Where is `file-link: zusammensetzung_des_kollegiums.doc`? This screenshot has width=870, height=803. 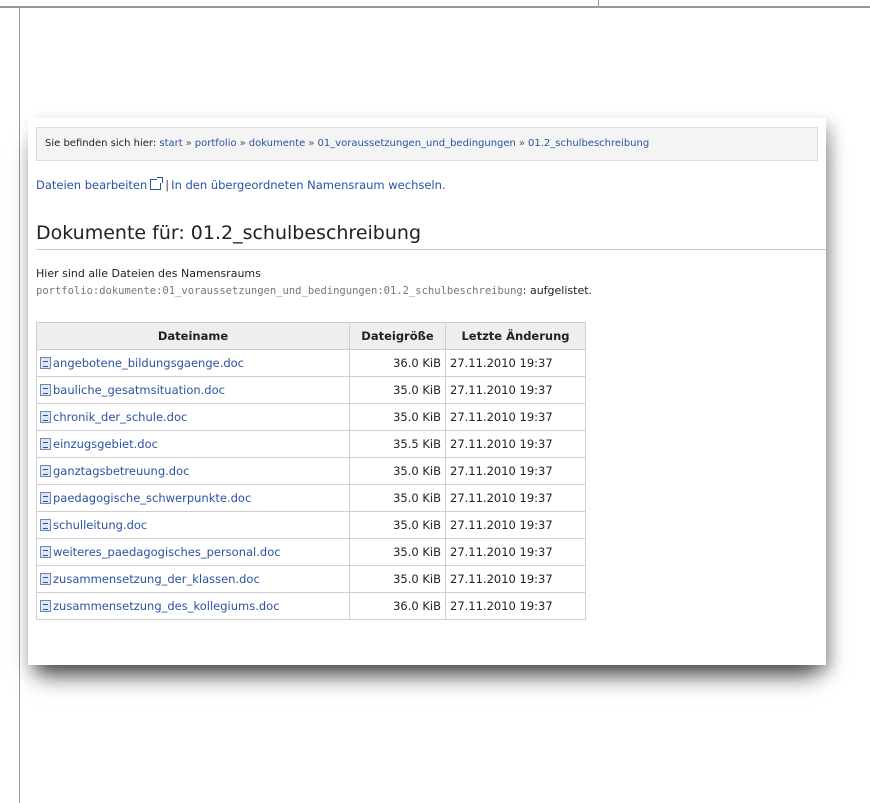
file-link: zusammensetzung_des_kollegiums.doc is located at coordinates (166, 606).